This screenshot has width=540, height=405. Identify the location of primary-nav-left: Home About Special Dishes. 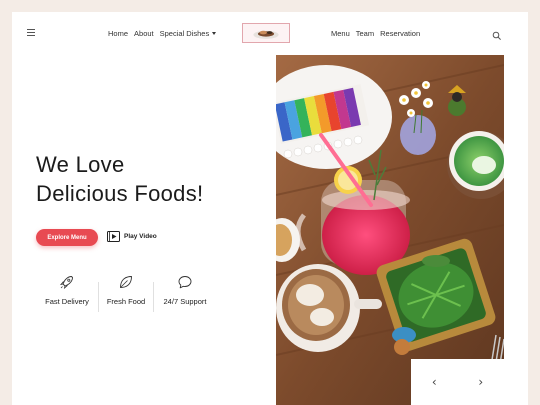
(162, 33).